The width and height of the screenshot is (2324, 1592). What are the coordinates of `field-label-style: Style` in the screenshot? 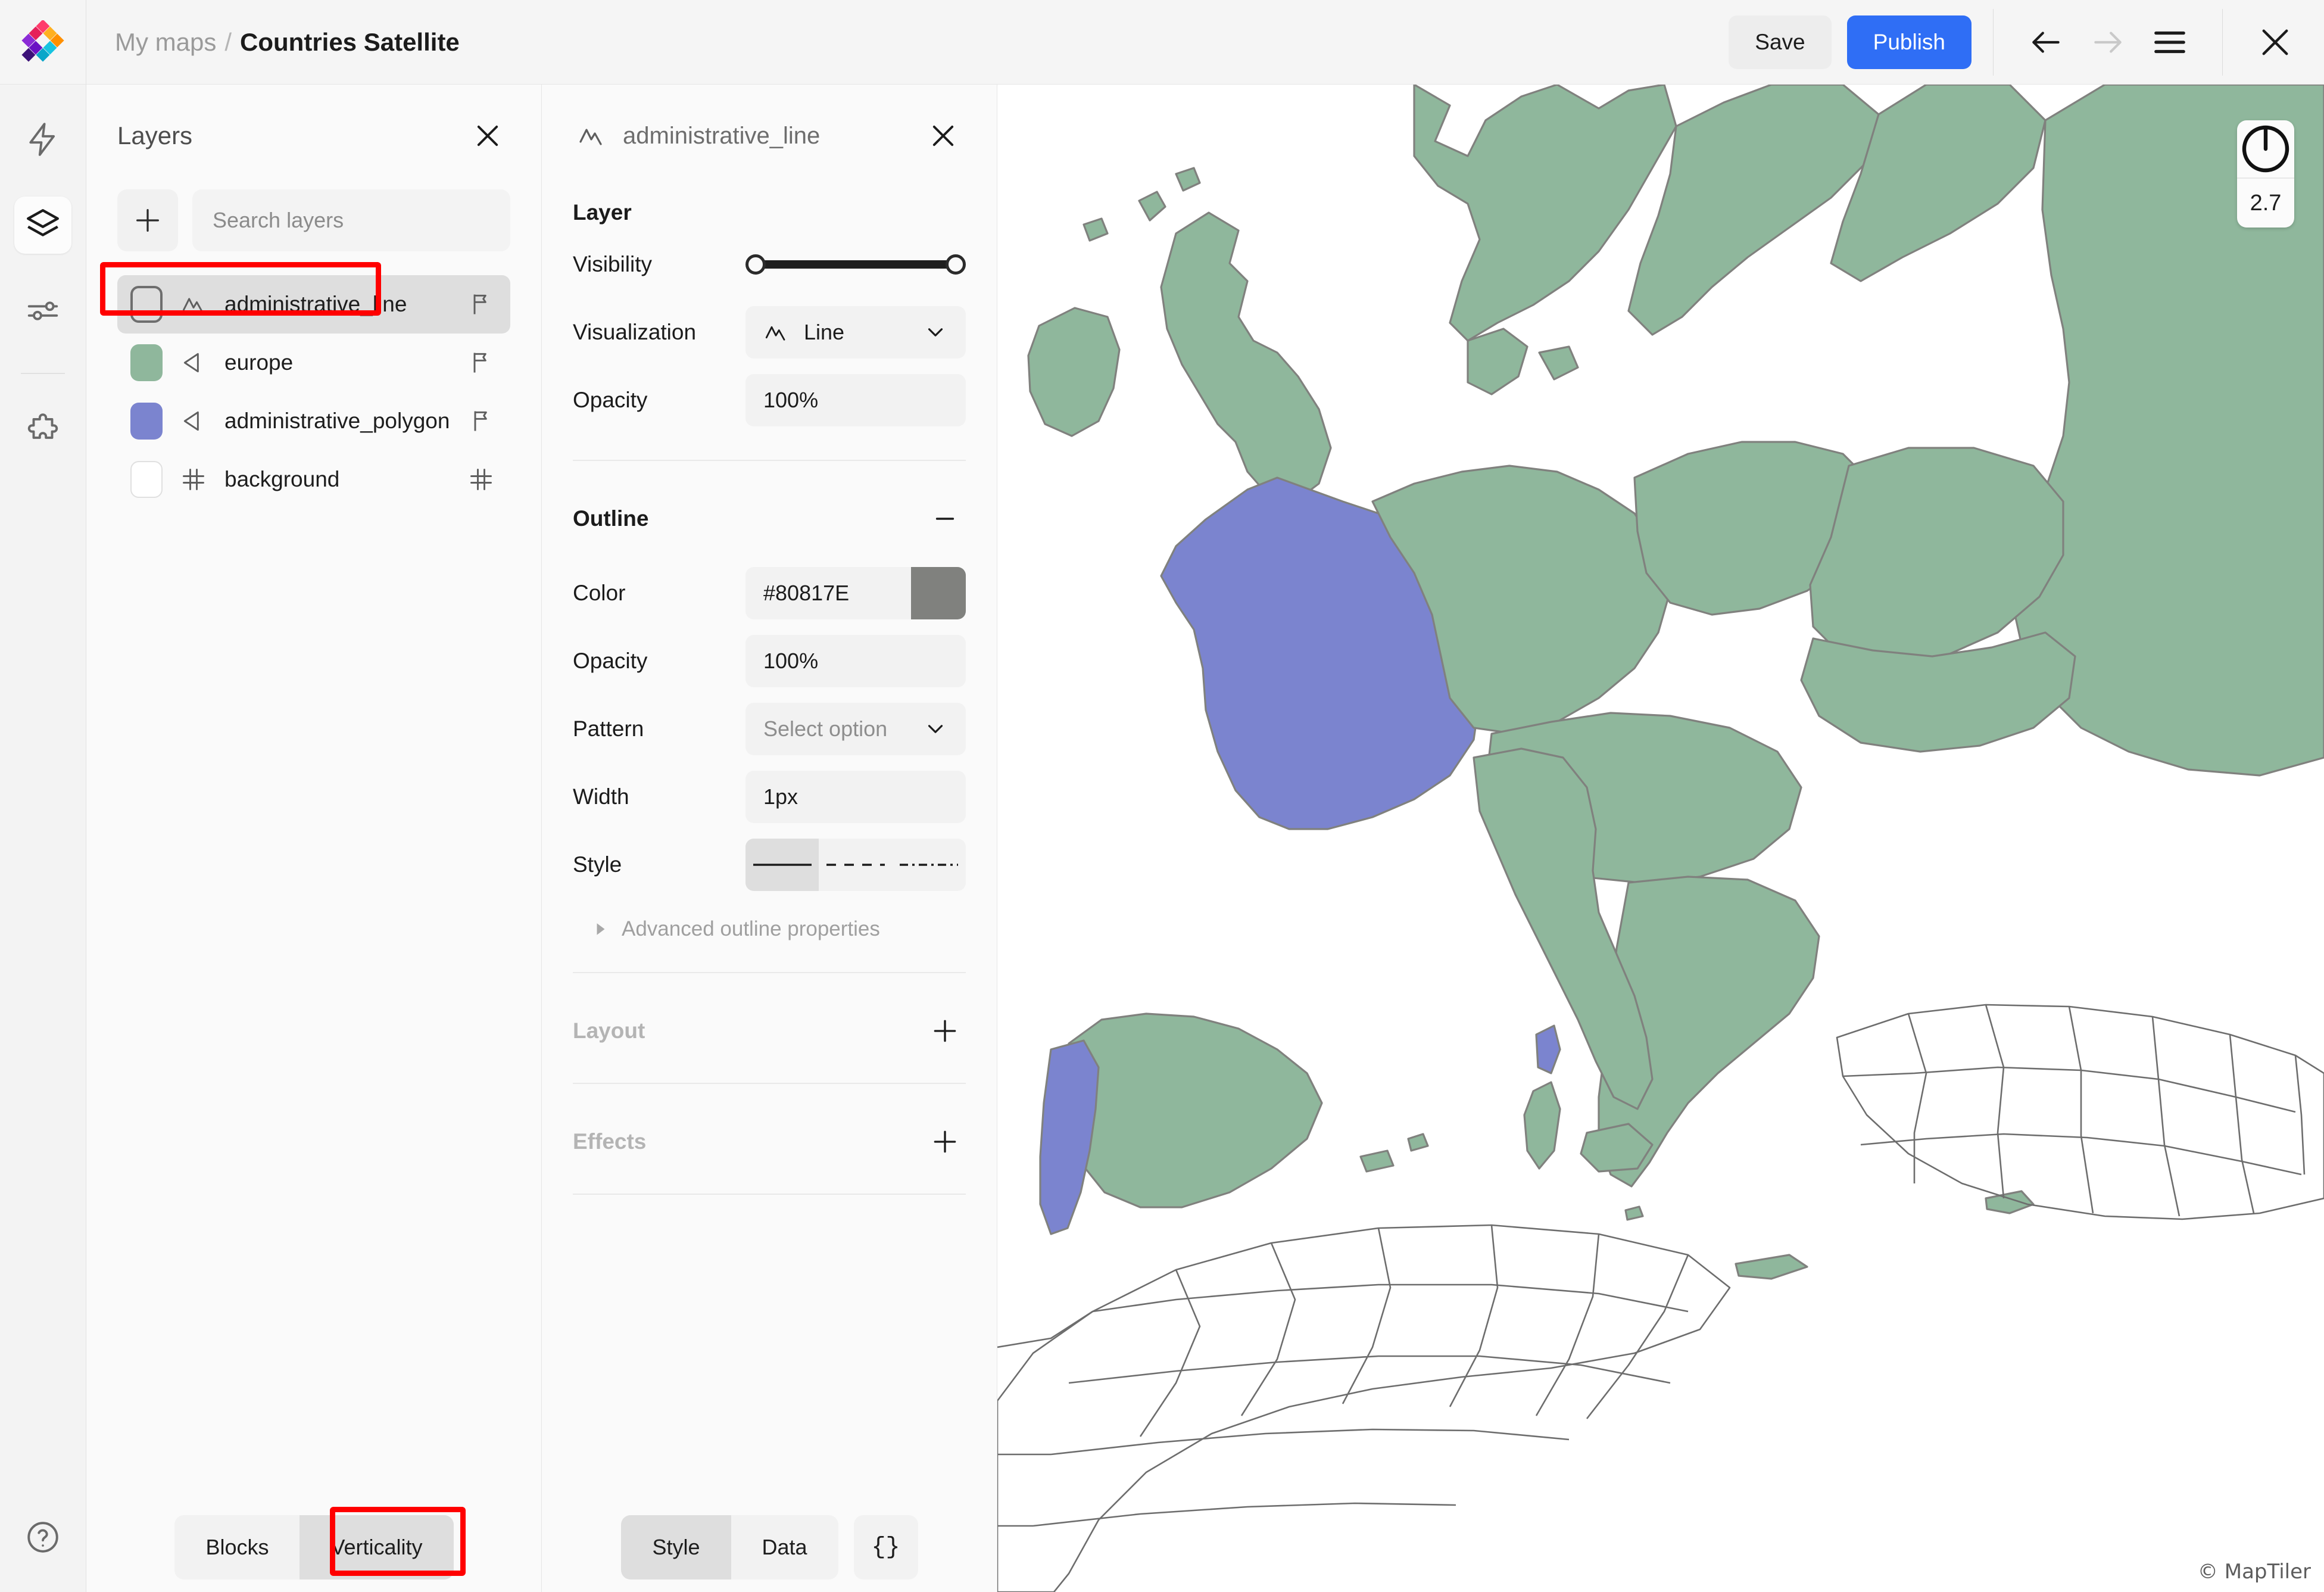 It's located at (597, 864).